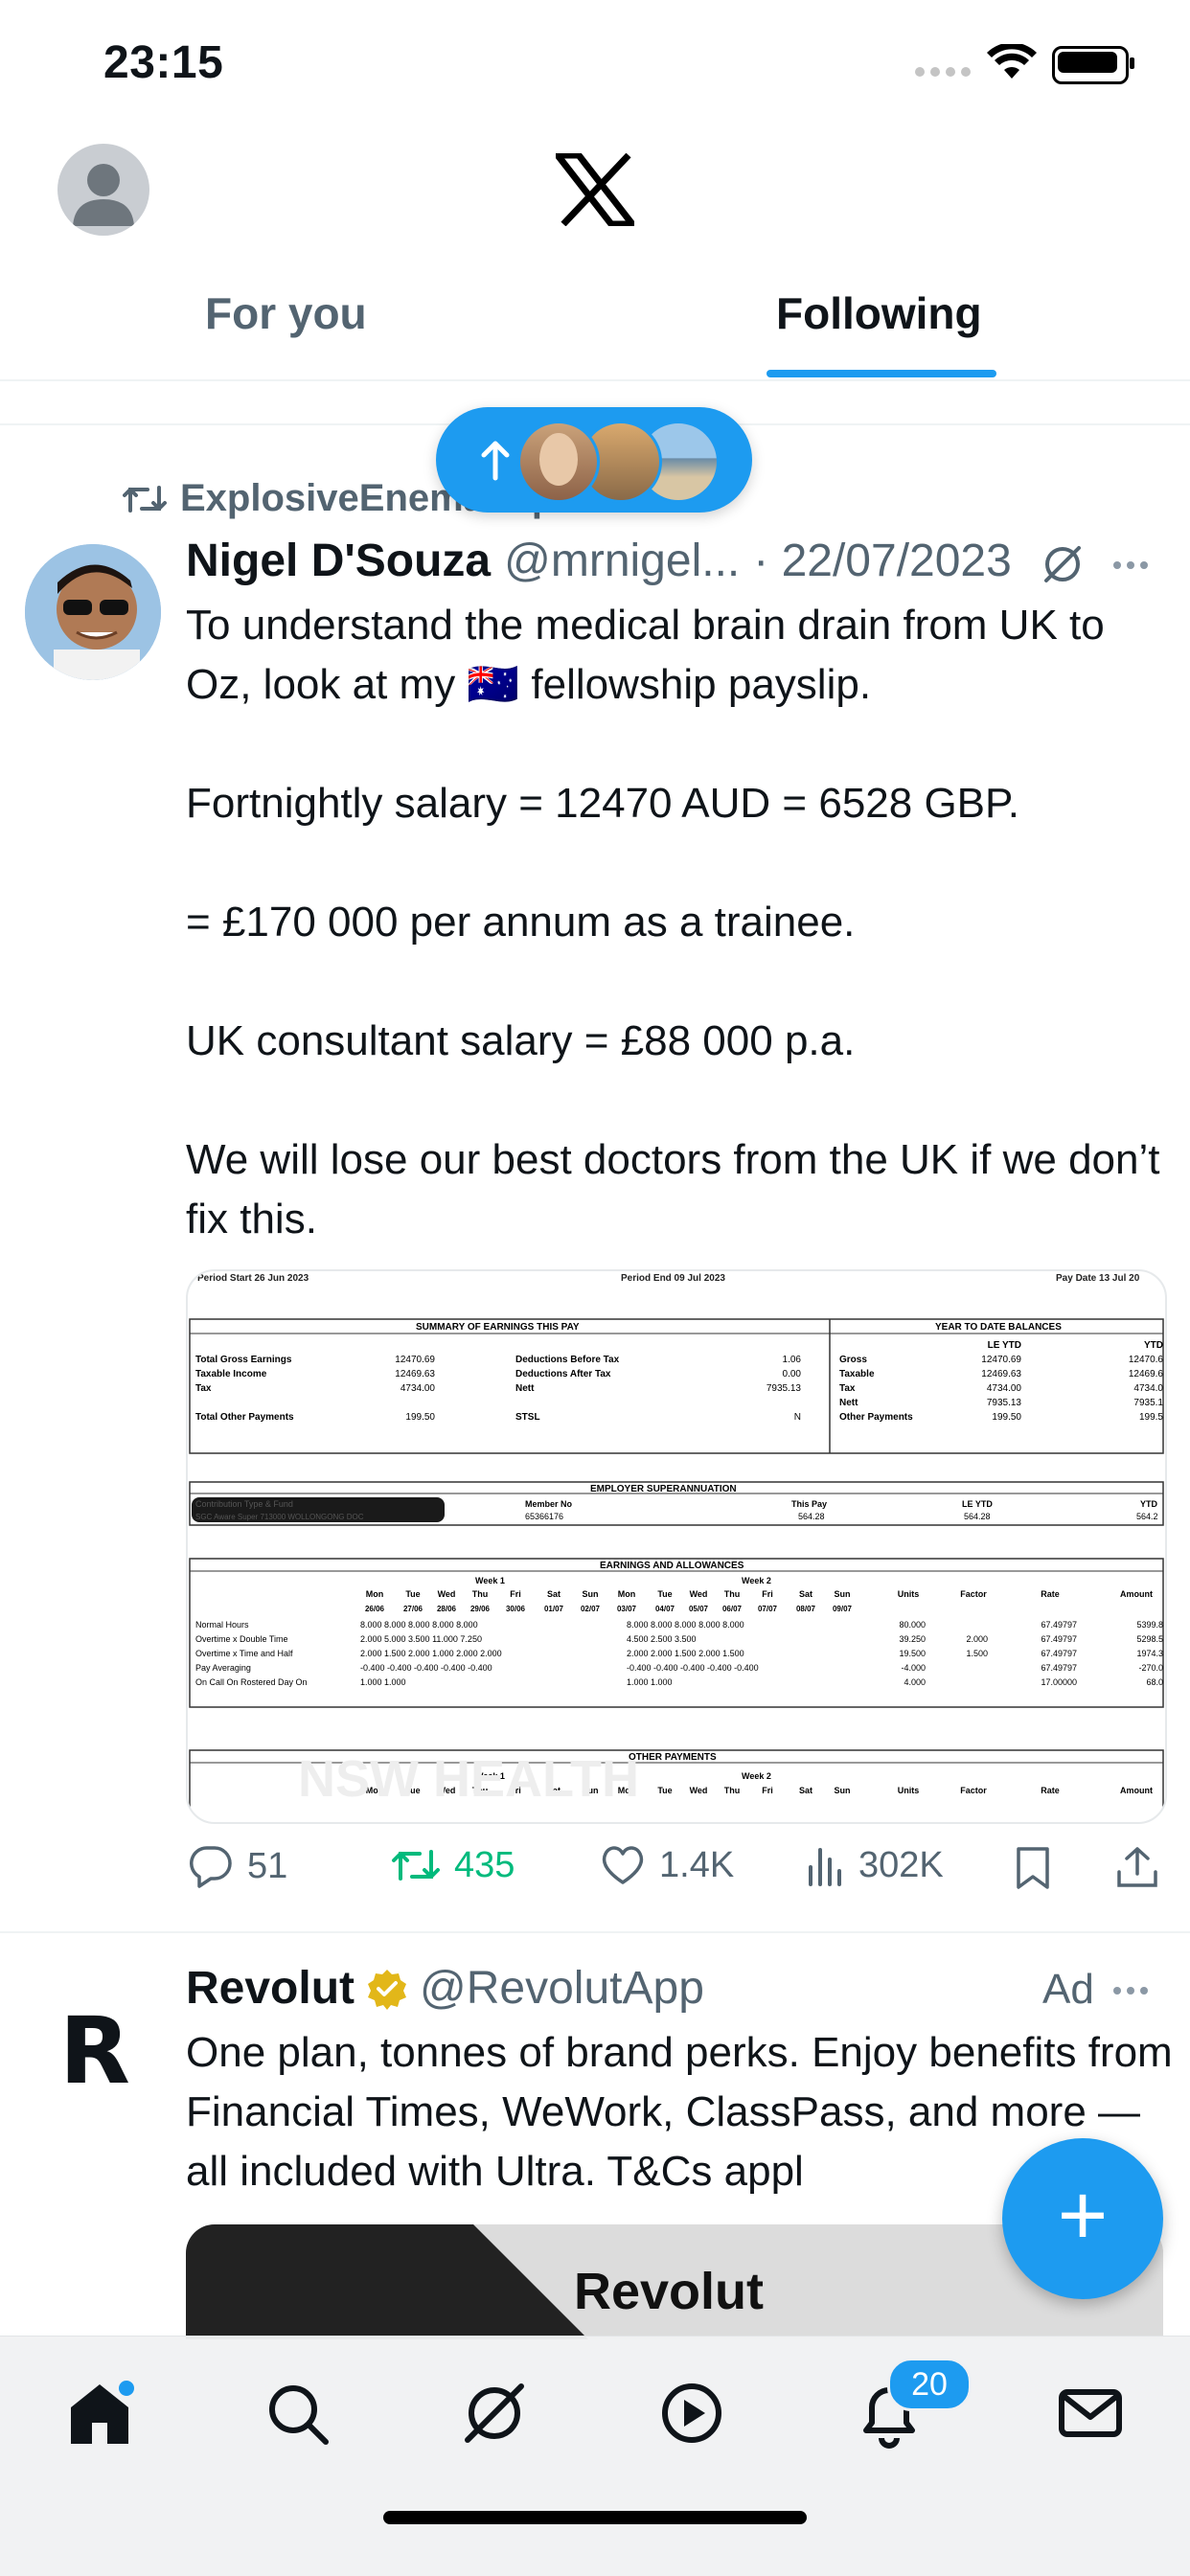 Image resolution: width=1190 pixels, height=2576 pixels. I want to click on payslip-earning-label: Pay Averaging, so click(223, 1668).